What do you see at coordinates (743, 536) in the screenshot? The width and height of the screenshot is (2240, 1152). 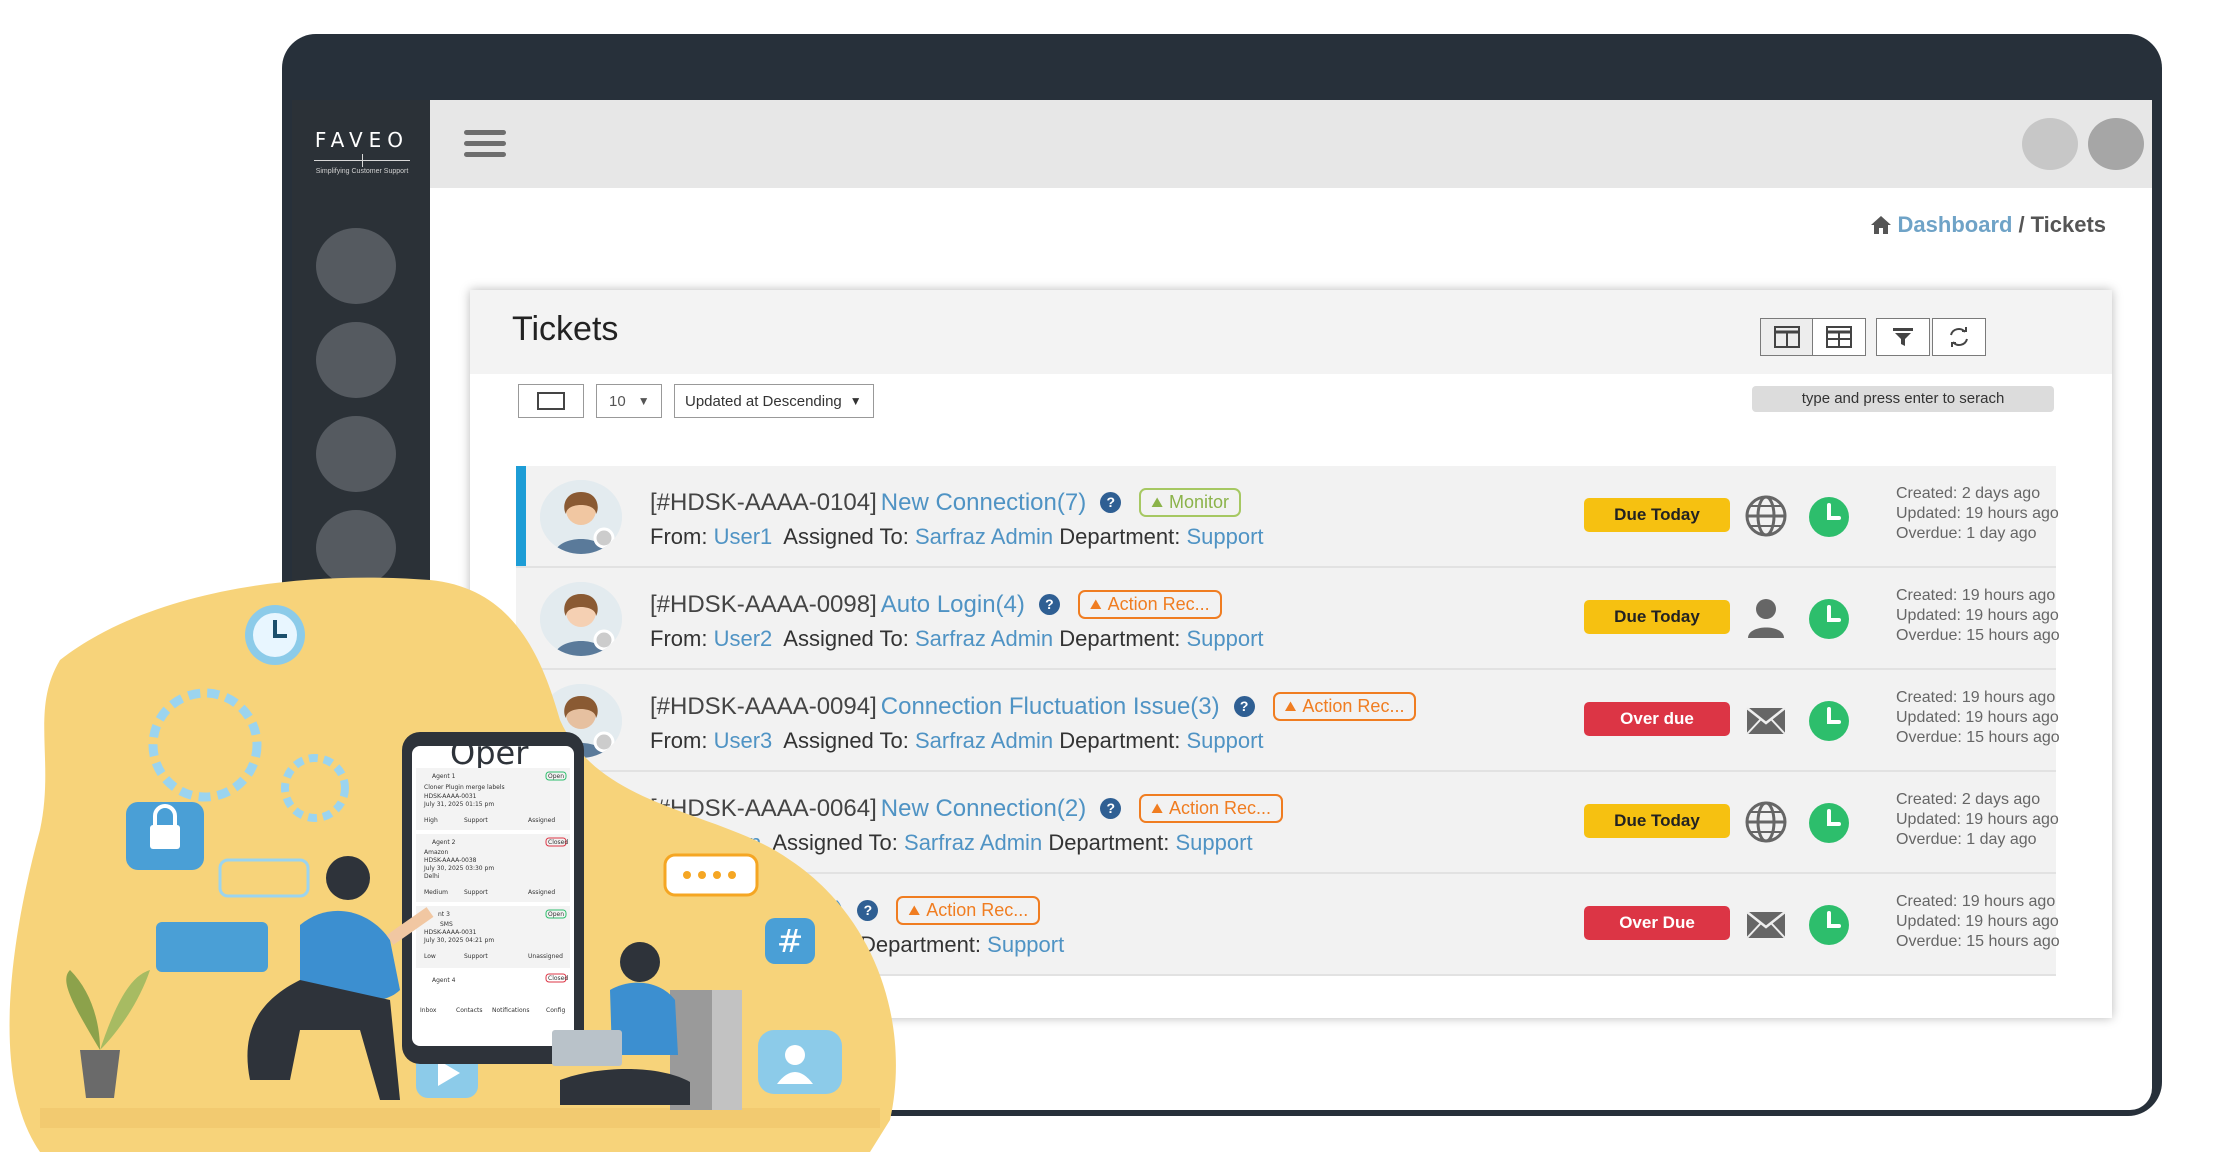 I see `from-user-link: User1` at bounding box center [743, 536].